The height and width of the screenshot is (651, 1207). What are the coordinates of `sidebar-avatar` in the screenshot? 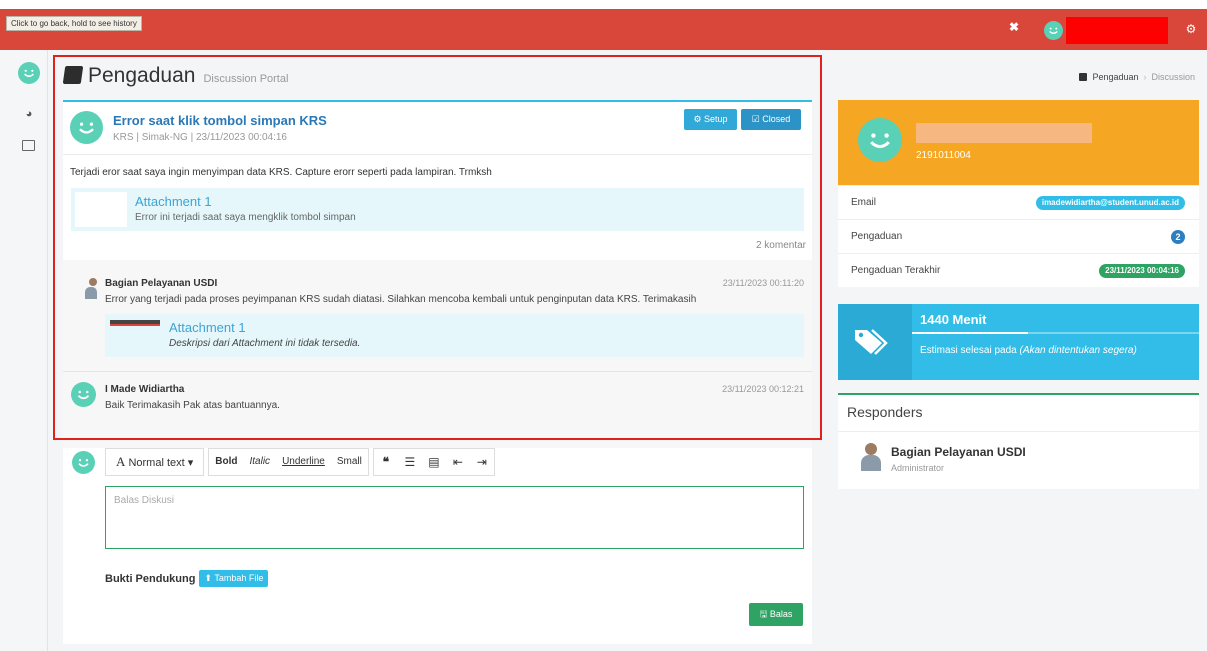 It's located at (29, 73).